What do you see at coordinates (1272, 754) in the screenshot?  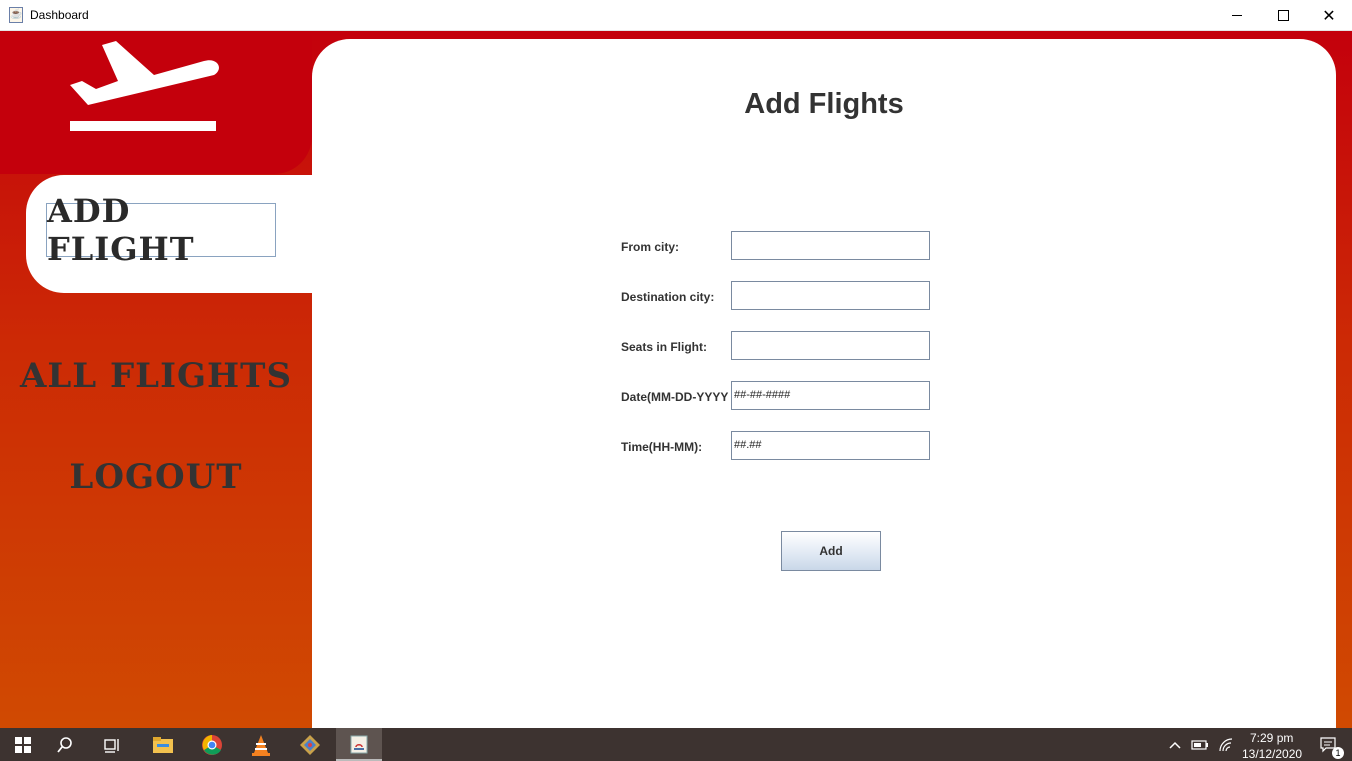 I see `clock-date: 13/12/2020` at bounding box center [1272, 754].